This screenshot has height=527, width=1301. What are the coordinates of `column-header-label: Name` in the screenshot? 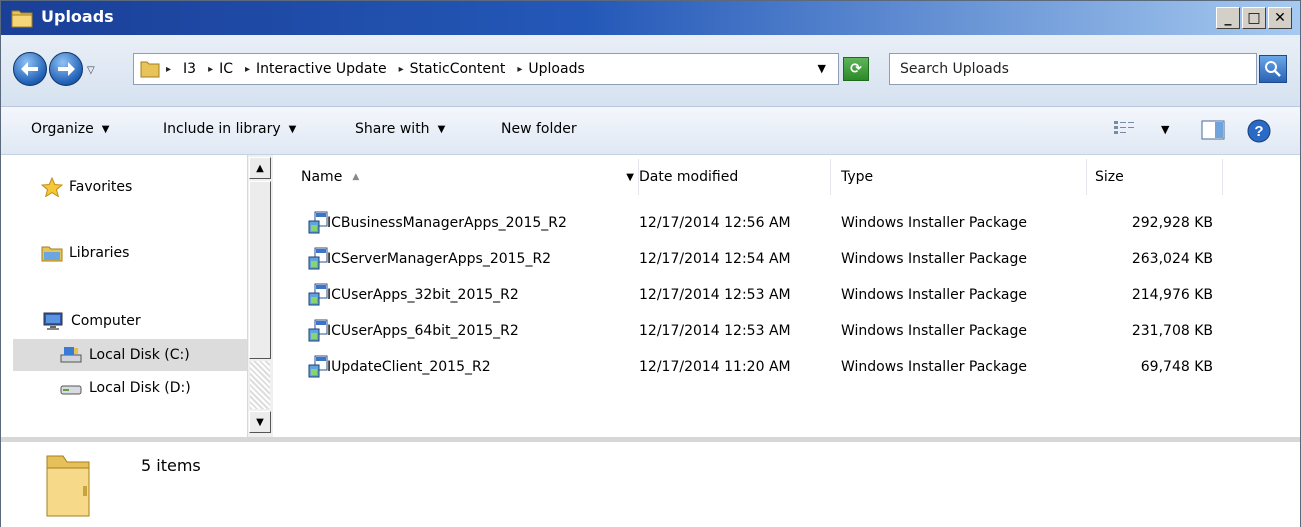 It's located at (322, 177).